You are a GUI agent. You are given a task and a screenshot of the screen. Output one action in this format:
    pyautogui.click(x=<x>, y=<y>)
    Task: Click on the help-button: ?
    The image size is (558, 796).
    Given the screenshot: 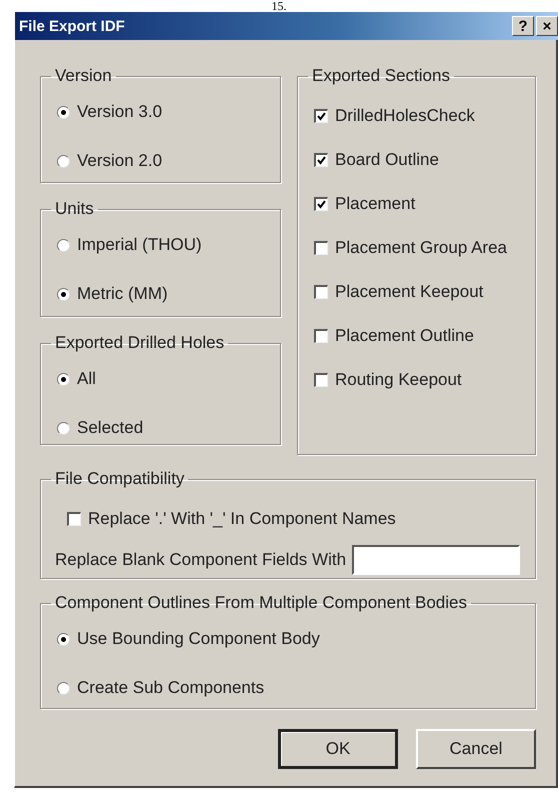 What is the action you would take?
    pyautogui.click(x=523, y=26)
    